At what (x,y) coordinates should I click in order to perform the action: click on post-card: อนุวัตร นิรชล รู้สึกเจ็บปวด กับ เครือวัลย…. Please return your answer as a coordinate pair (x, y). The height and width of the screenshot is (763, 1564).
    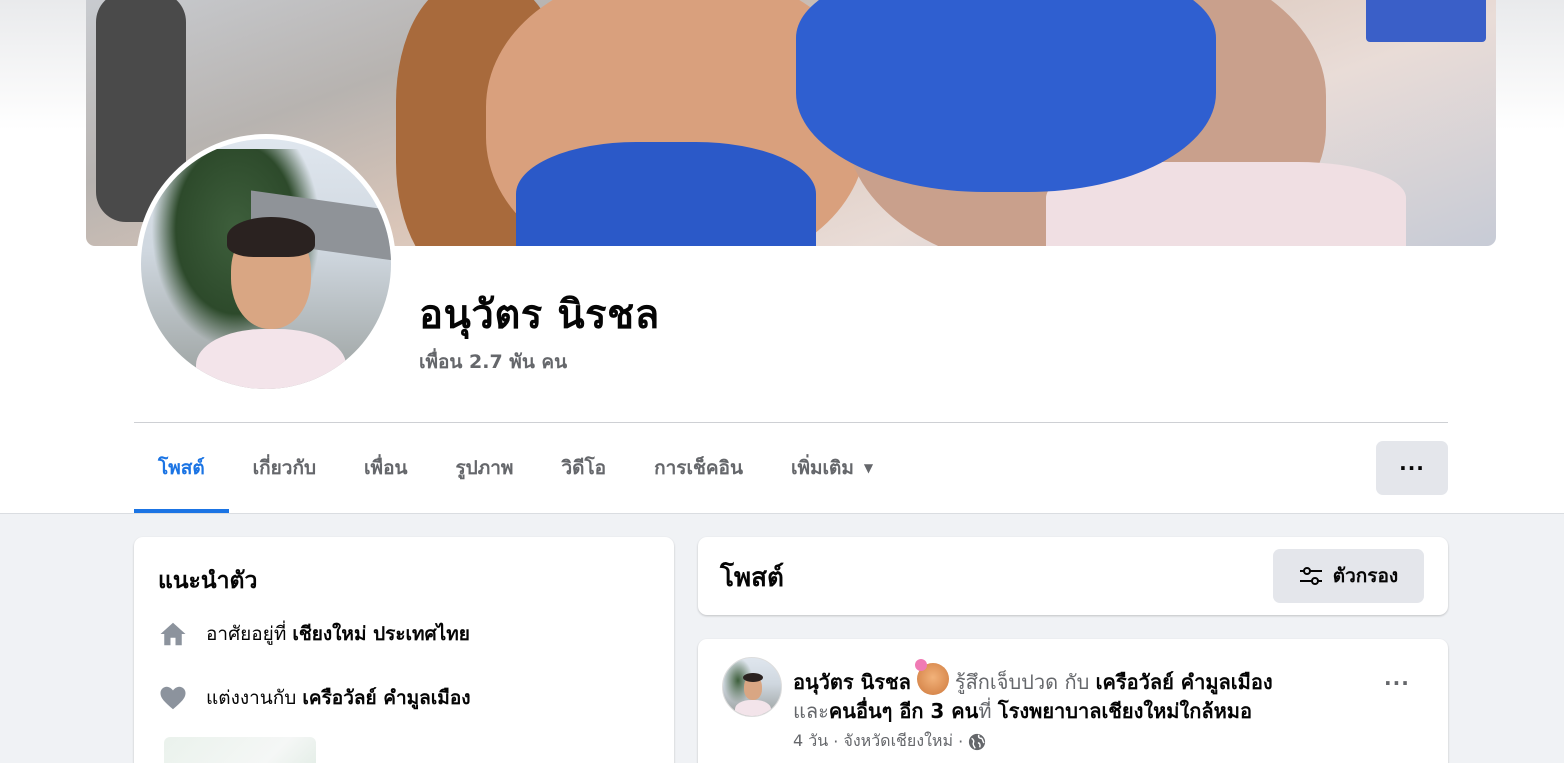
    Looking at the image, I should click on (1073, 701).